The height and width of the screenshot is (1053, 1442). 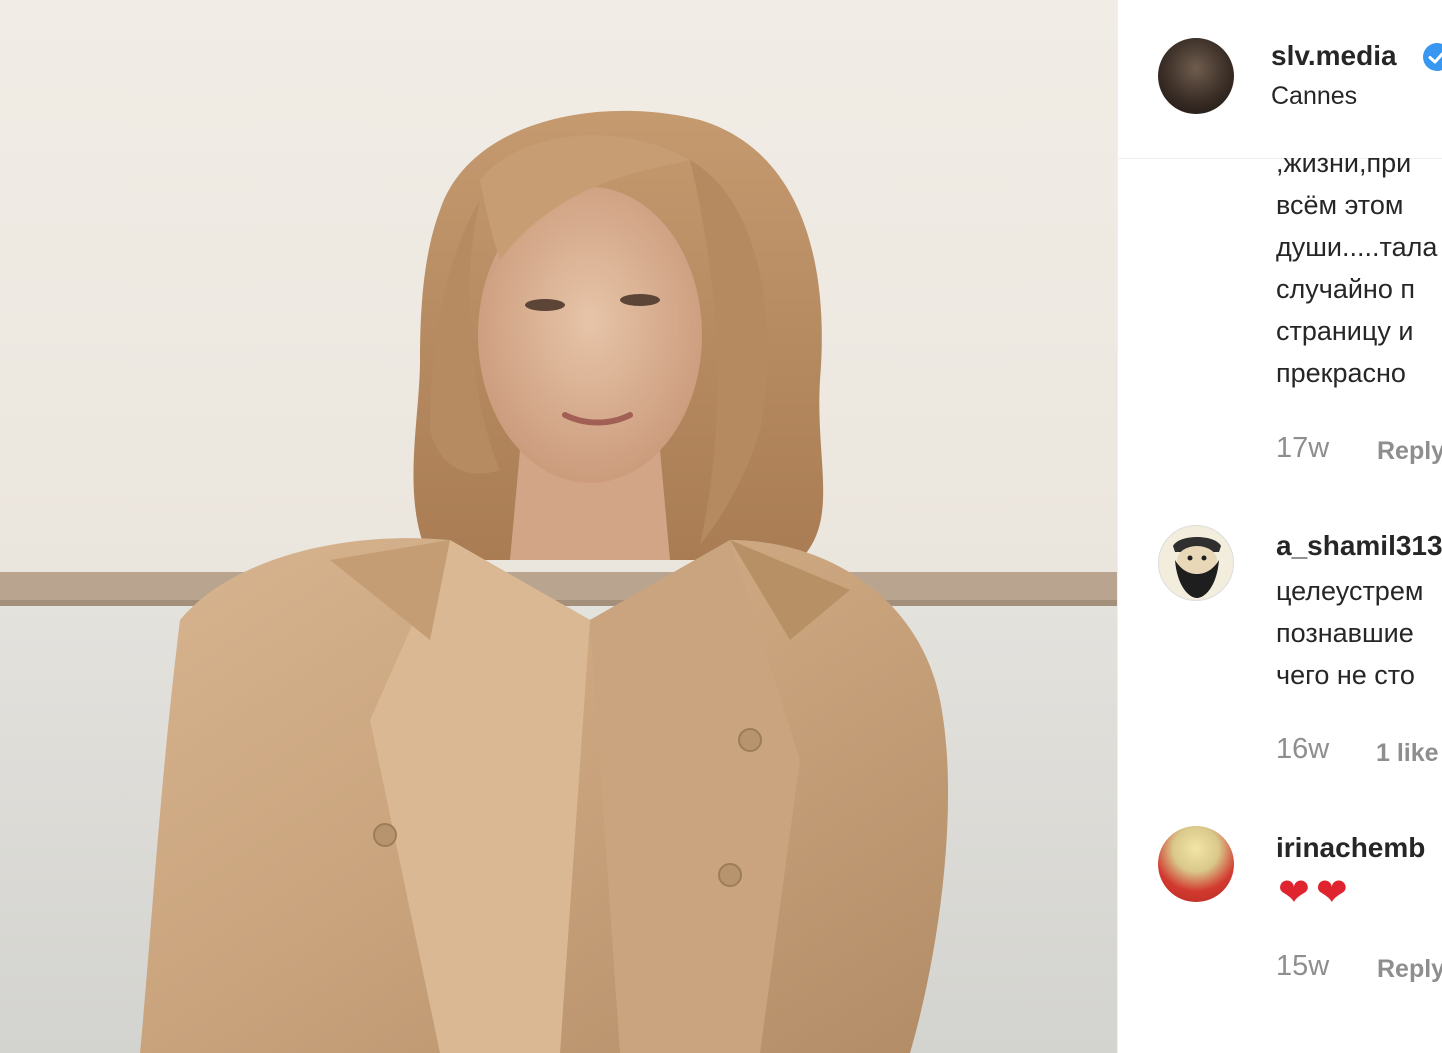 What do you see at coordinates (1350, 591) in the screenshot?
I see `comment-text-line: целеустрем` at bounding box center [1350, 591].